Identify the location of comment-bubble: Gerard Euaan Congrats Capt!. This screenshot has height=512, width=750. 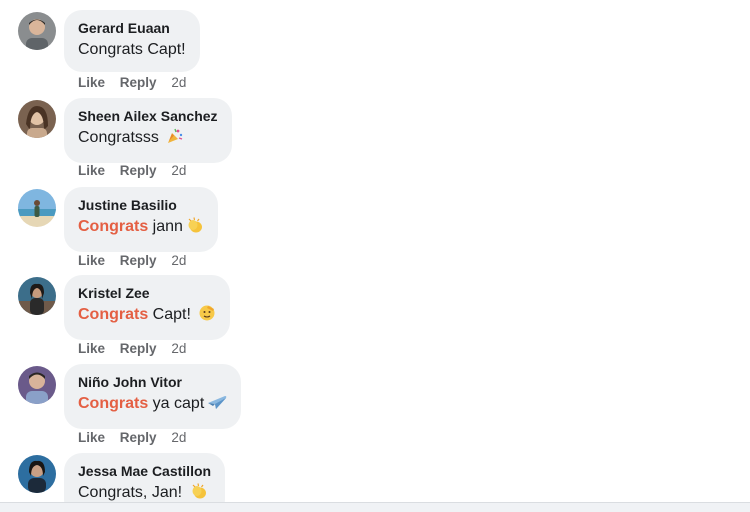
(132, 41).